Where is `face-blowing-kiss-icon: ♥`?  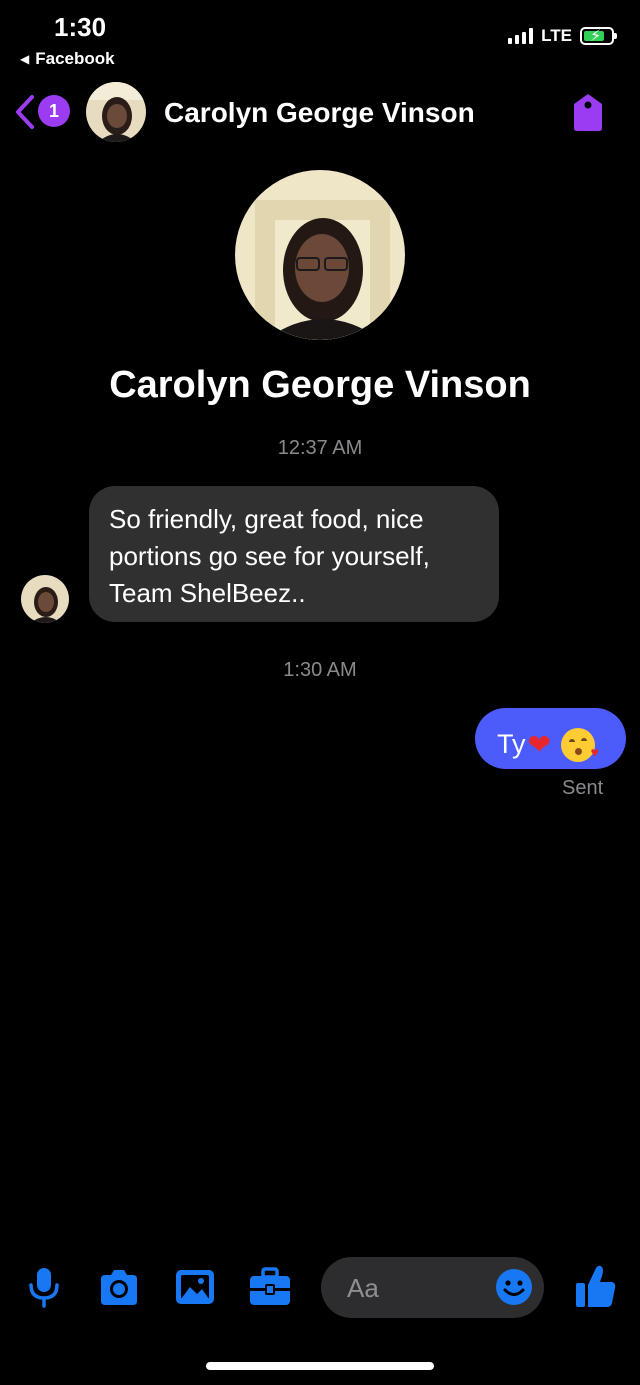 face-blowing-kiss-icon: ♥ is located at coordinates (579, 744).